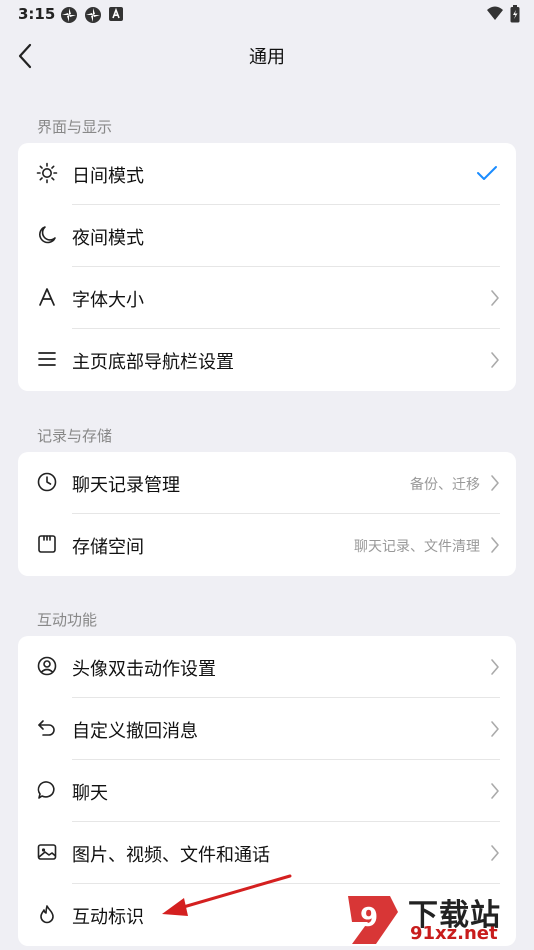 Image resolution: width=534 pixels, height=950 pixels. Describe the element at coordinates (267, 729) in the screenshot. I see `row-custom-recall: 自定义撤回消息` at that location.